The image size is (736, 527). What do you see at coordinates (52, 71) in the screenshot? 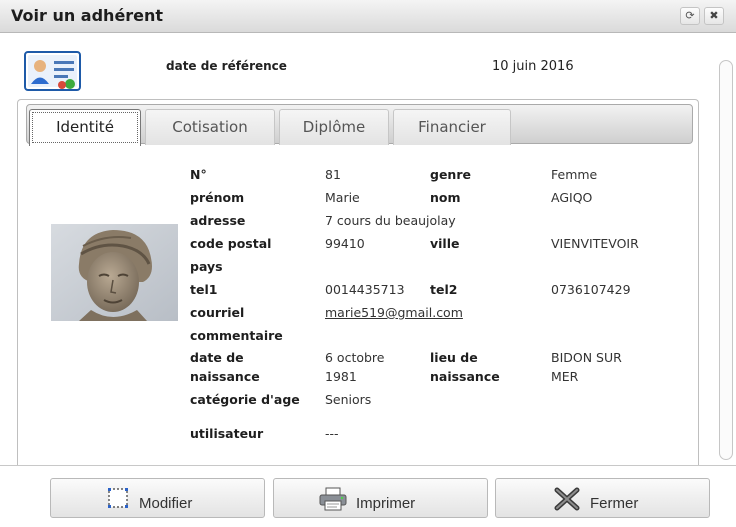
I see `member-card-icon` at bounding box center [52, 71].